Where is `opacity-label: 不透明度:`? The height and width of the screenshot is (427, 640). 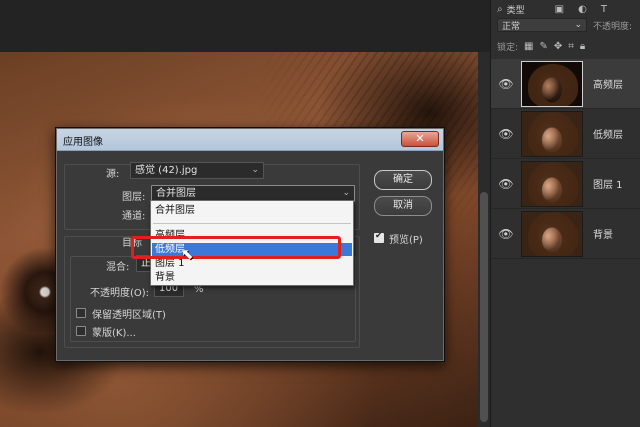
opacity-label: 不透明度: is located at coordinates (613, 26).